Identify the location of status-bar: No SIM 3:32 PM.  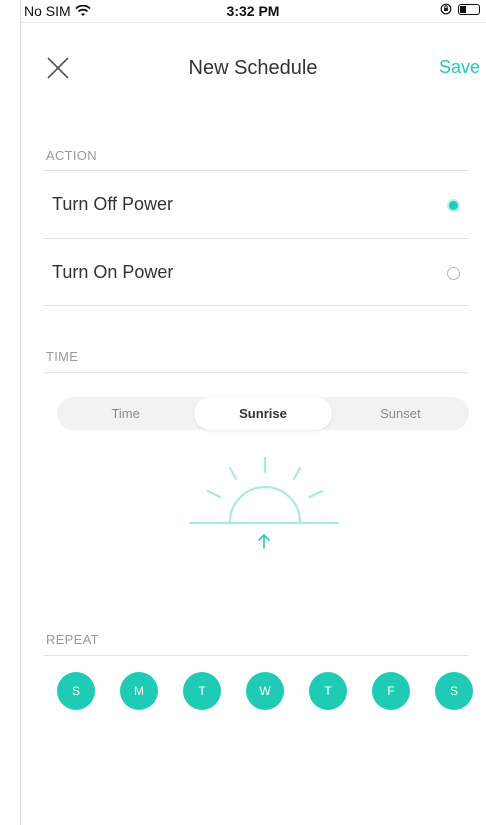
(253, 11).